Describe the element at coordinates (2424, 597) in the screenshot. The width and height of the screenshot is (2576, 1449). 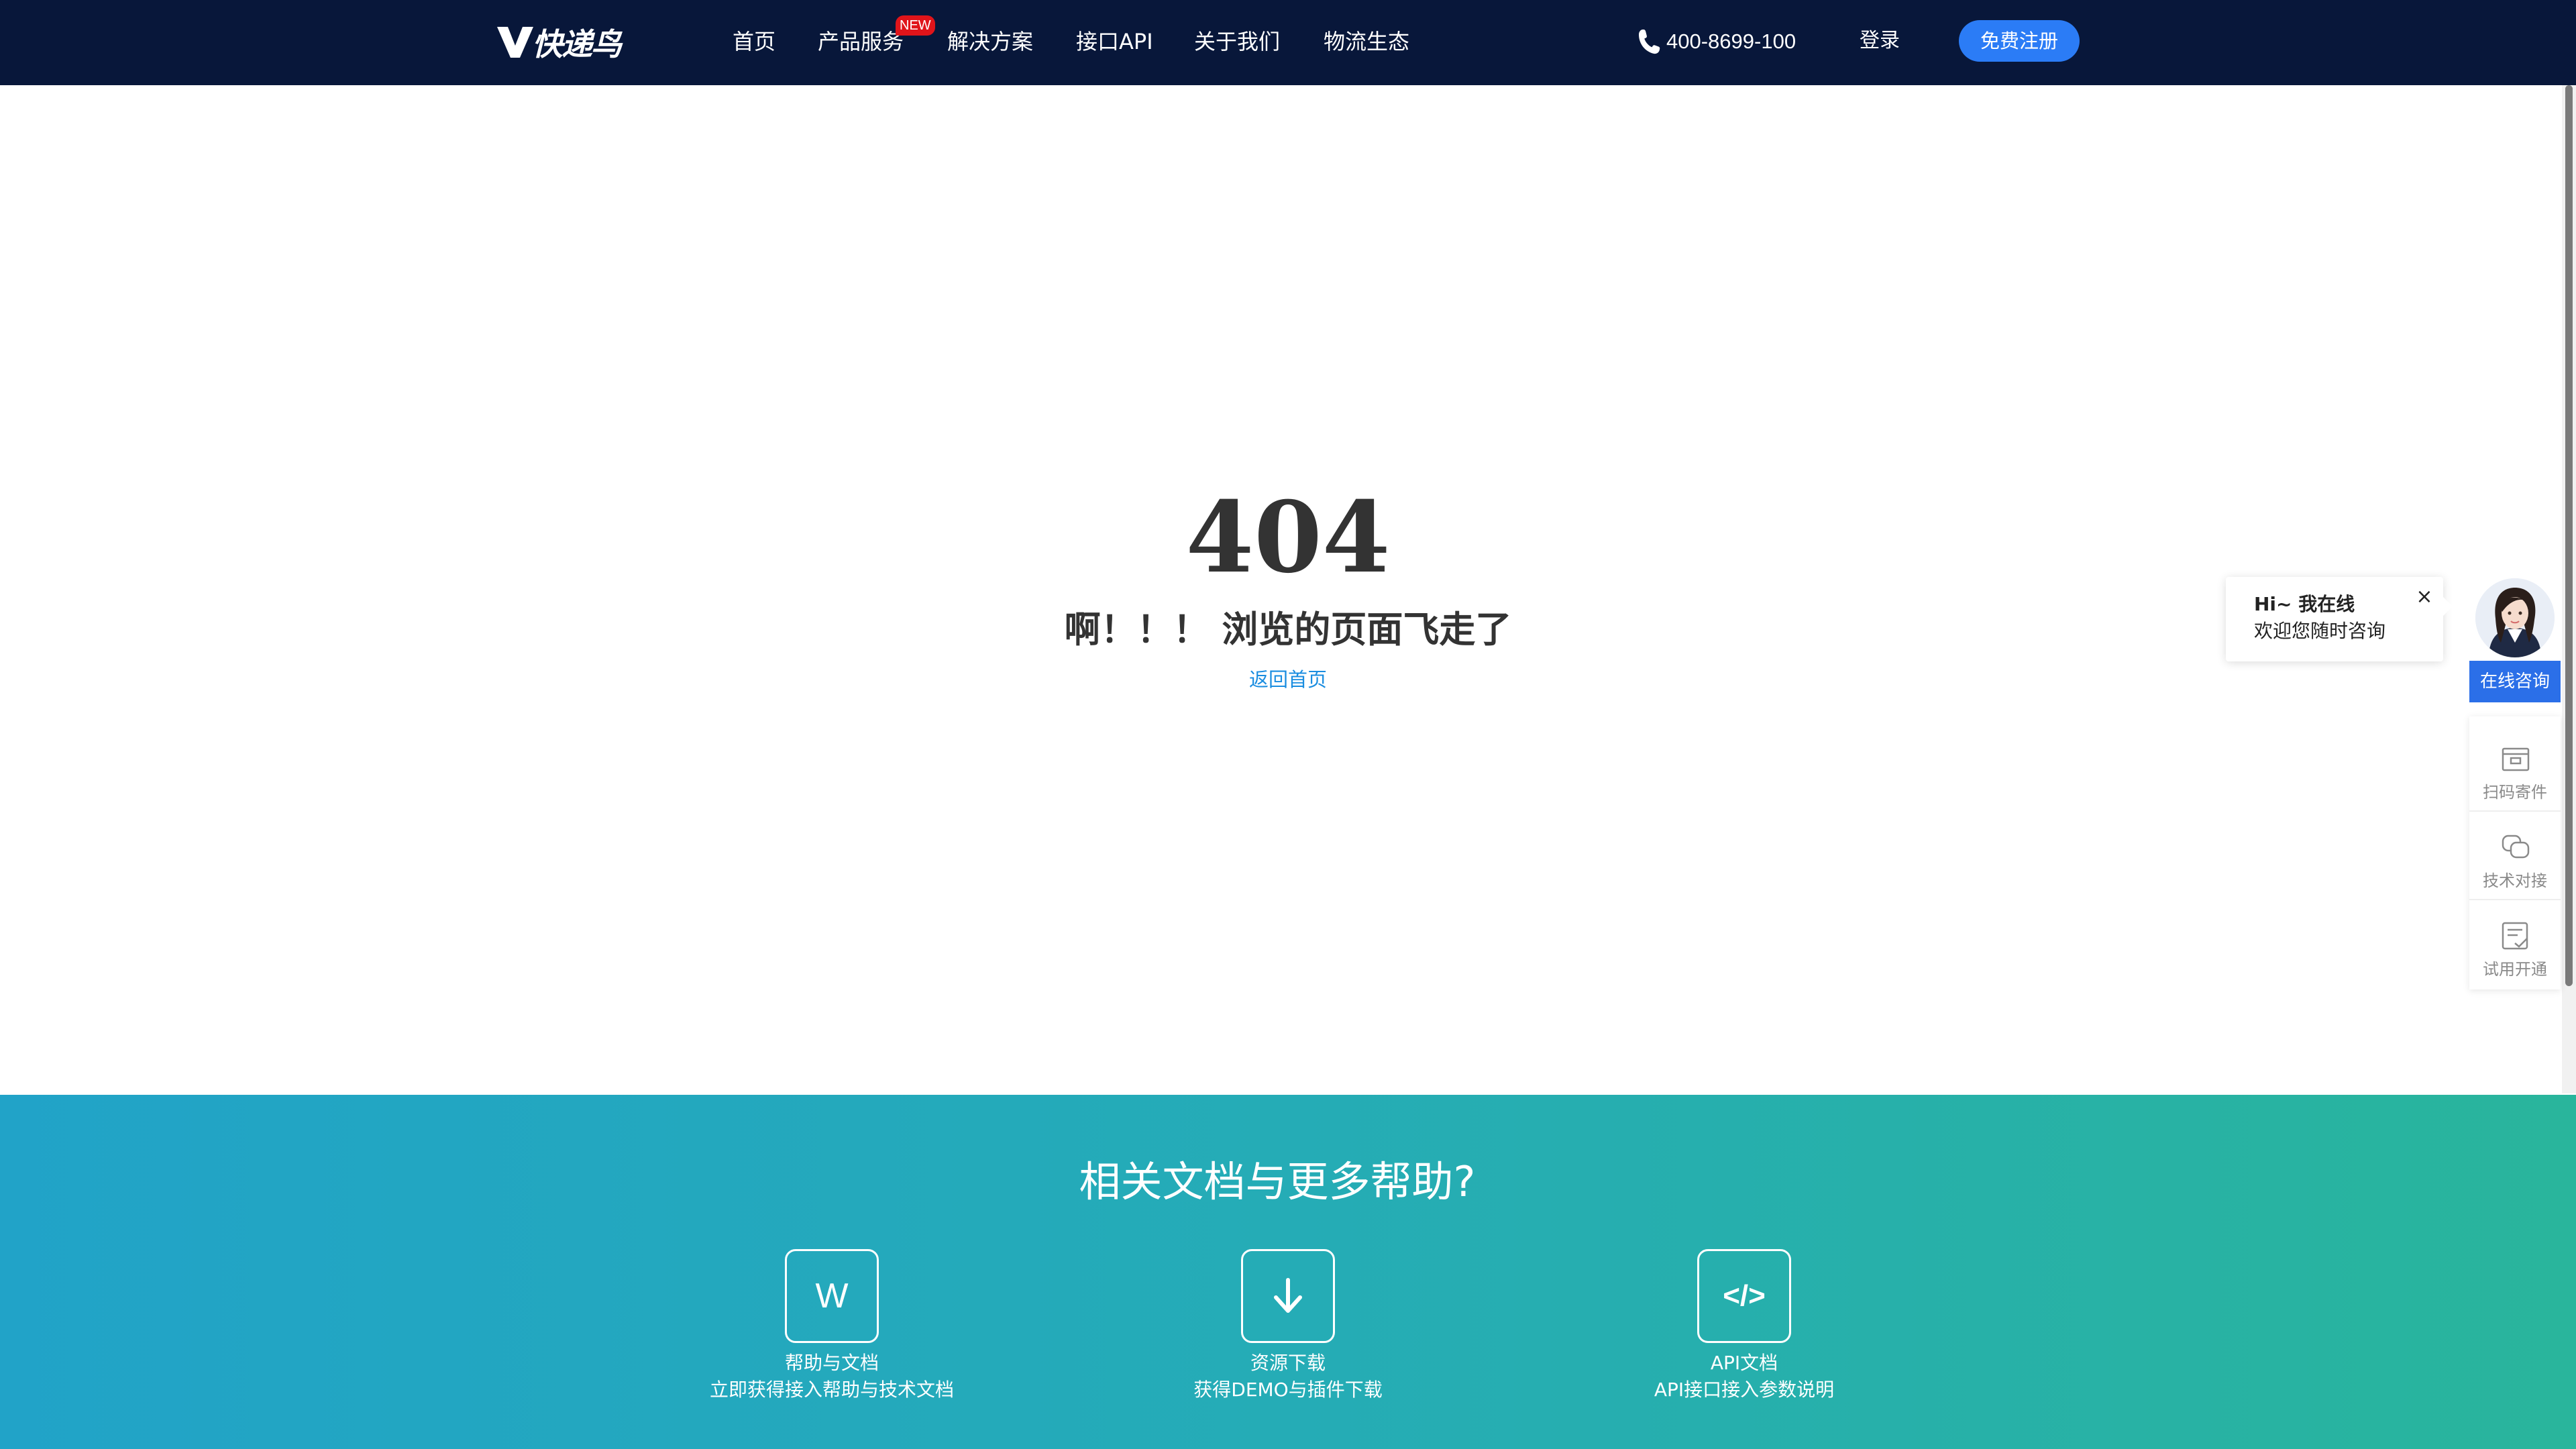
I see `close-icon: ×` at that location.